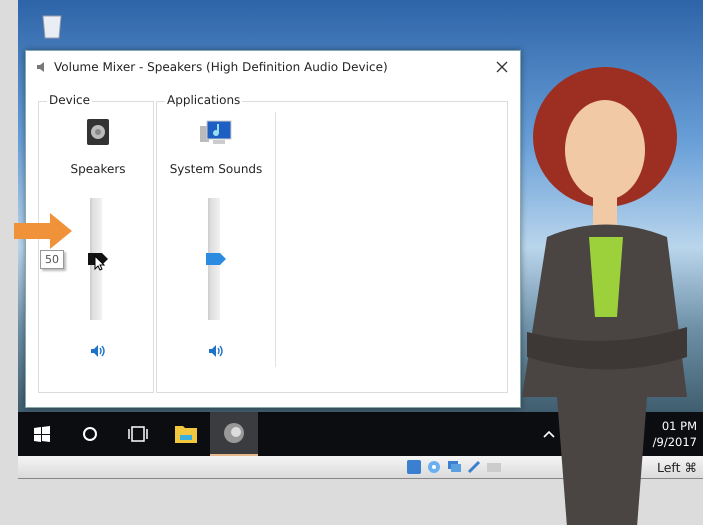 This screenshot has height=525, width=703. I want to click on channel-name: System Sounds, so click(216, 169).